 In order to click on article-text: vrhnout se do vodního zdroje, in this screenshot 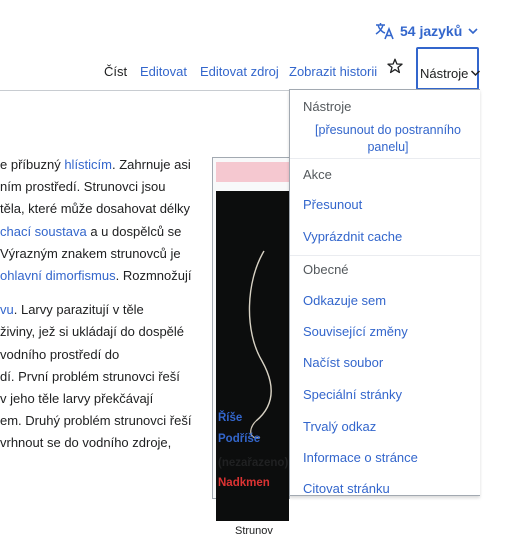, I will do `click(86, 443)`.